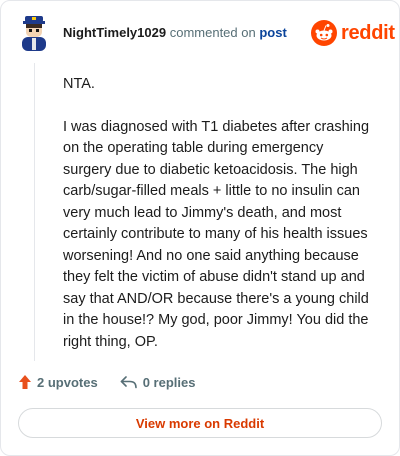 This screenshot has height=456, width=400. I want to click on header-verb: commented on, so click(212, 32).